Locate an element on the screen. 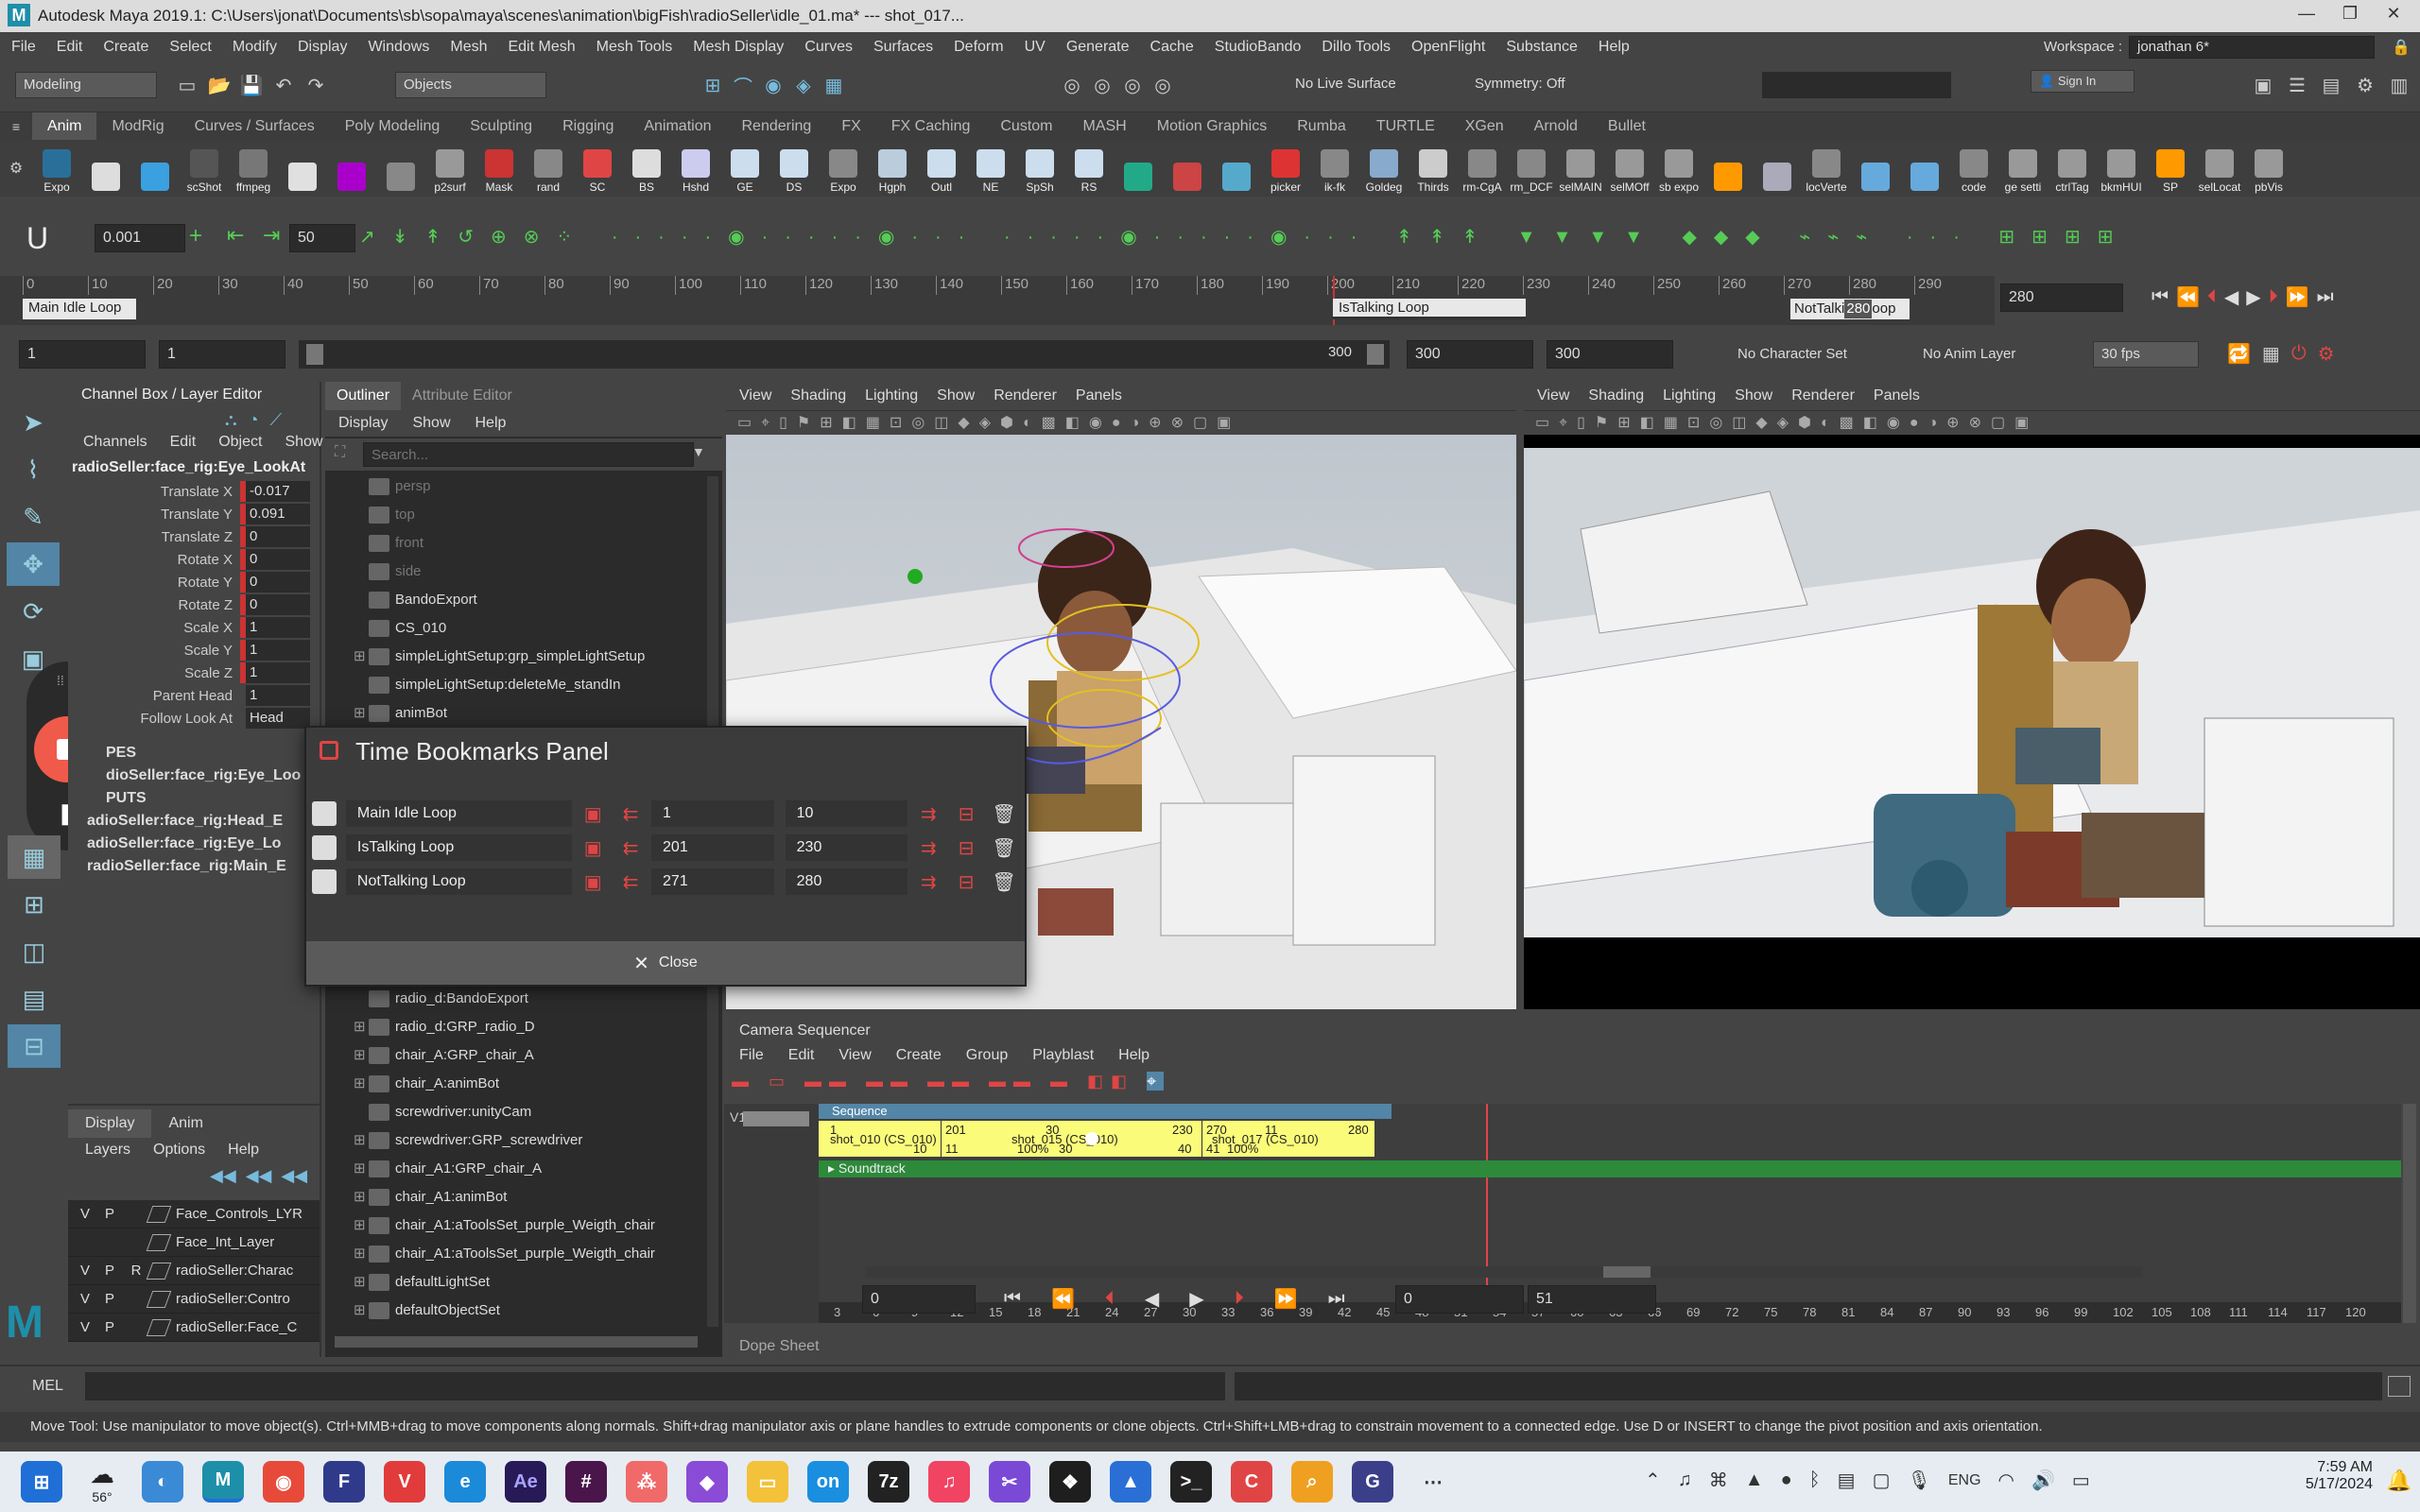 Image resolution: width=2420 pixels, height=1512 pixels. sequencer-menu-item: Group is located at coordinates (987, 1055).